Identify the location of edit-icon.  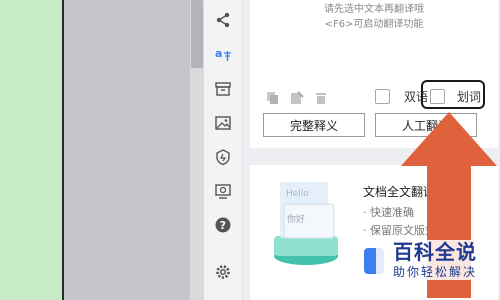
(297, 97).